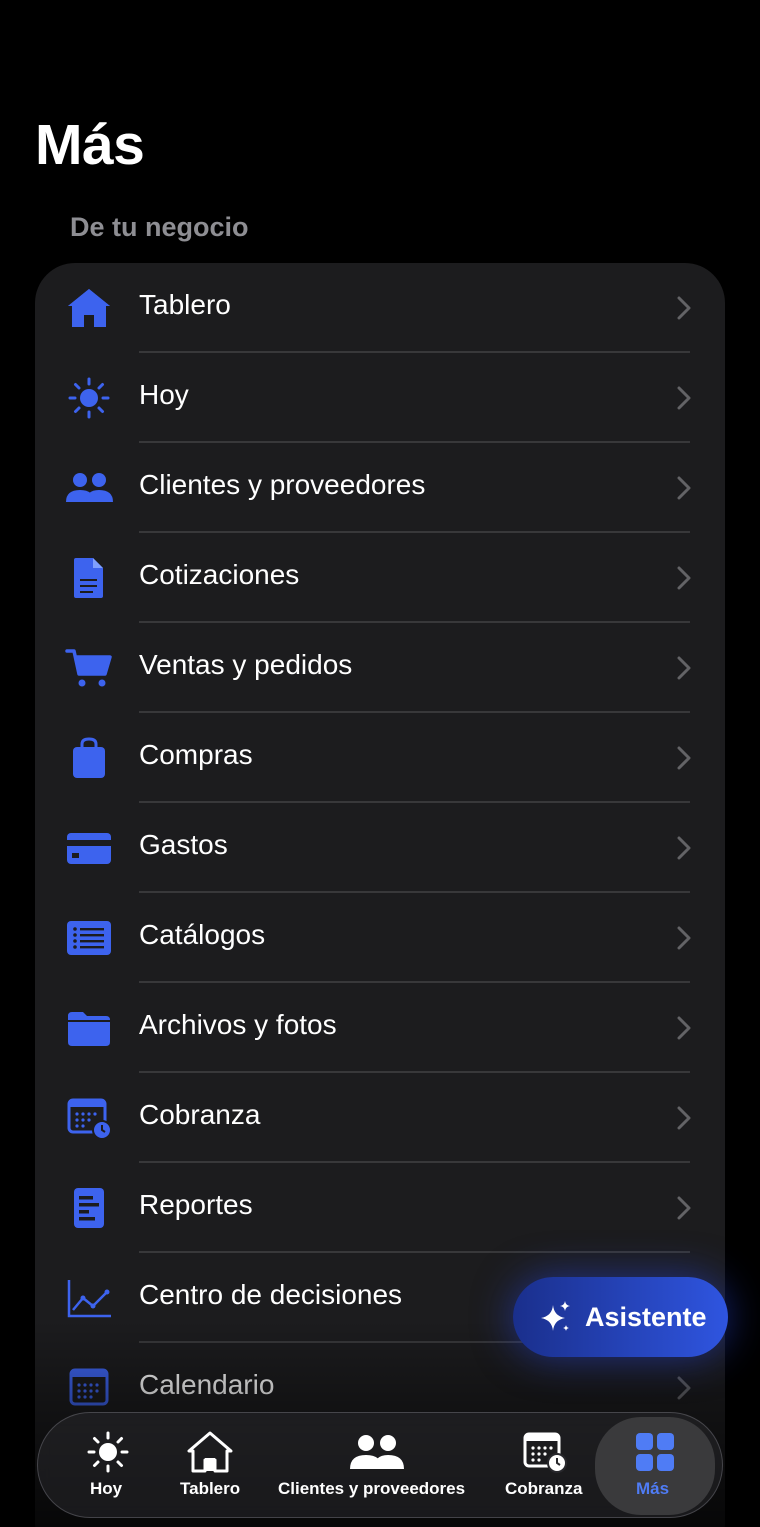 The image size is (760, 1527). What do you see at coordinates (653, 1488) in the screenshot?
I see `tab-label: Más` at bounding box center [653, 1488].